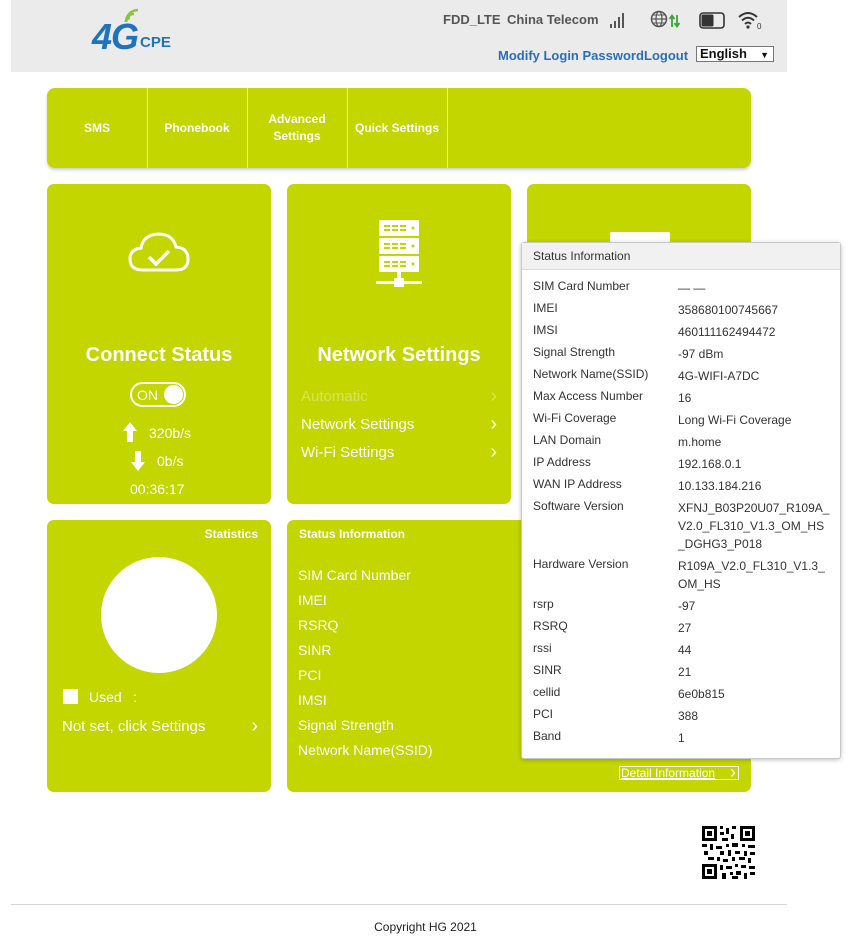  What do you see at coordinates (720, 486) in the screenshot?
I see `popup-row-value: 10.133.184.216` at bounding box center [720, 486].